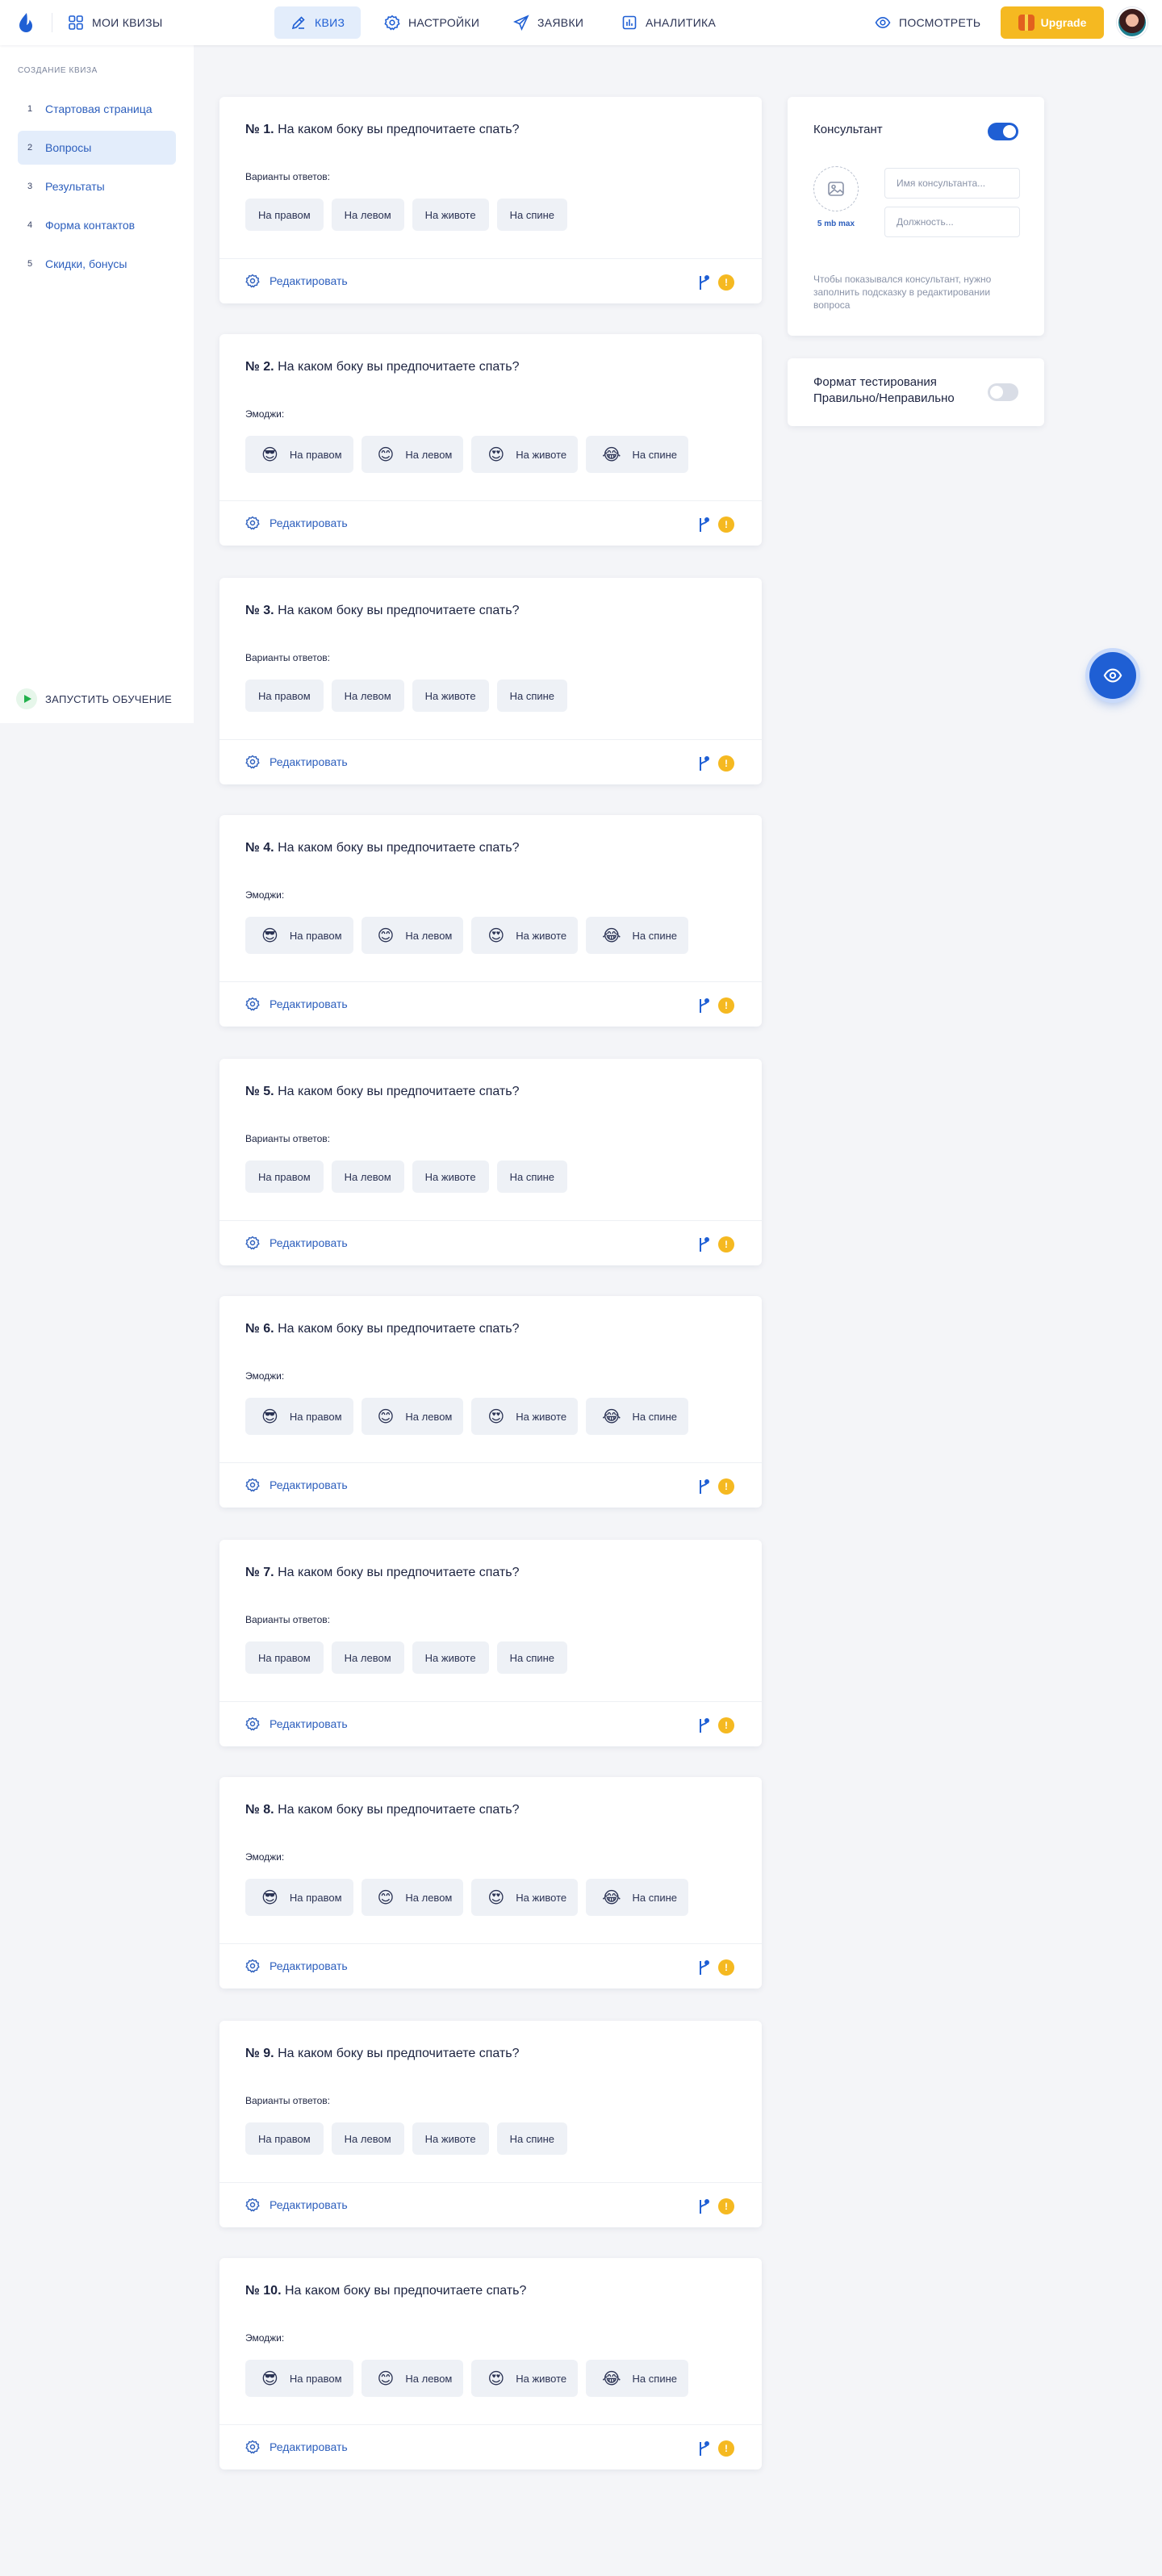  I want to click on tab-analytics: АНАЛИТИКА, so click(668, 22).